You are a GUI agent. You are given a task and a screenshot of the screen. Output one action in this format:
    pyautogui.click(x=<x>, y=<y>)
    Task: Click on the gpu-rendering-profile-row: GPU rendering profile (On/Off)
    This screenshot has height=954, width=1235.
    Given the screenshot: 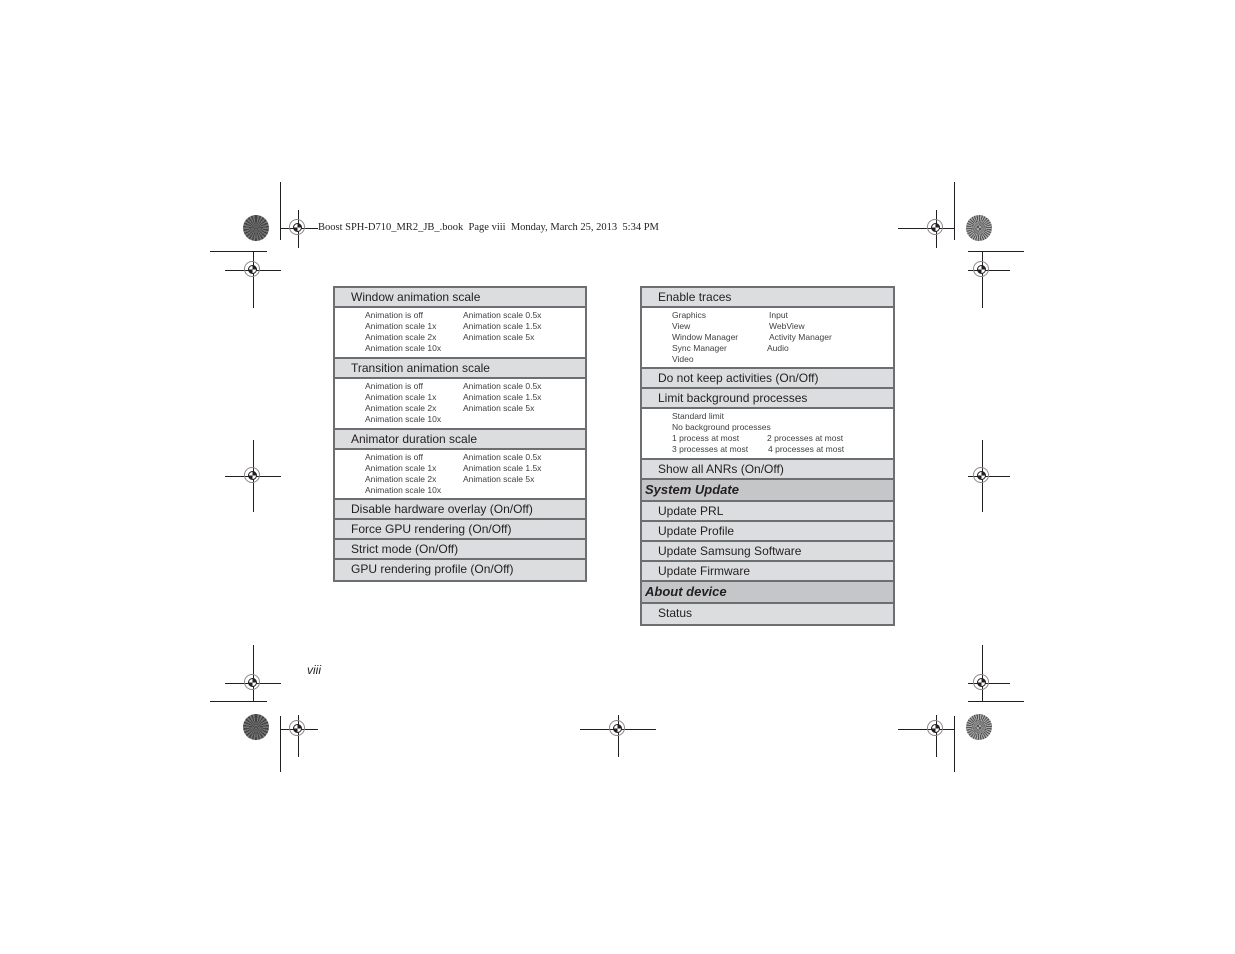 What is the action you would take?
    pyautogui.click(x=460, y=570)
    